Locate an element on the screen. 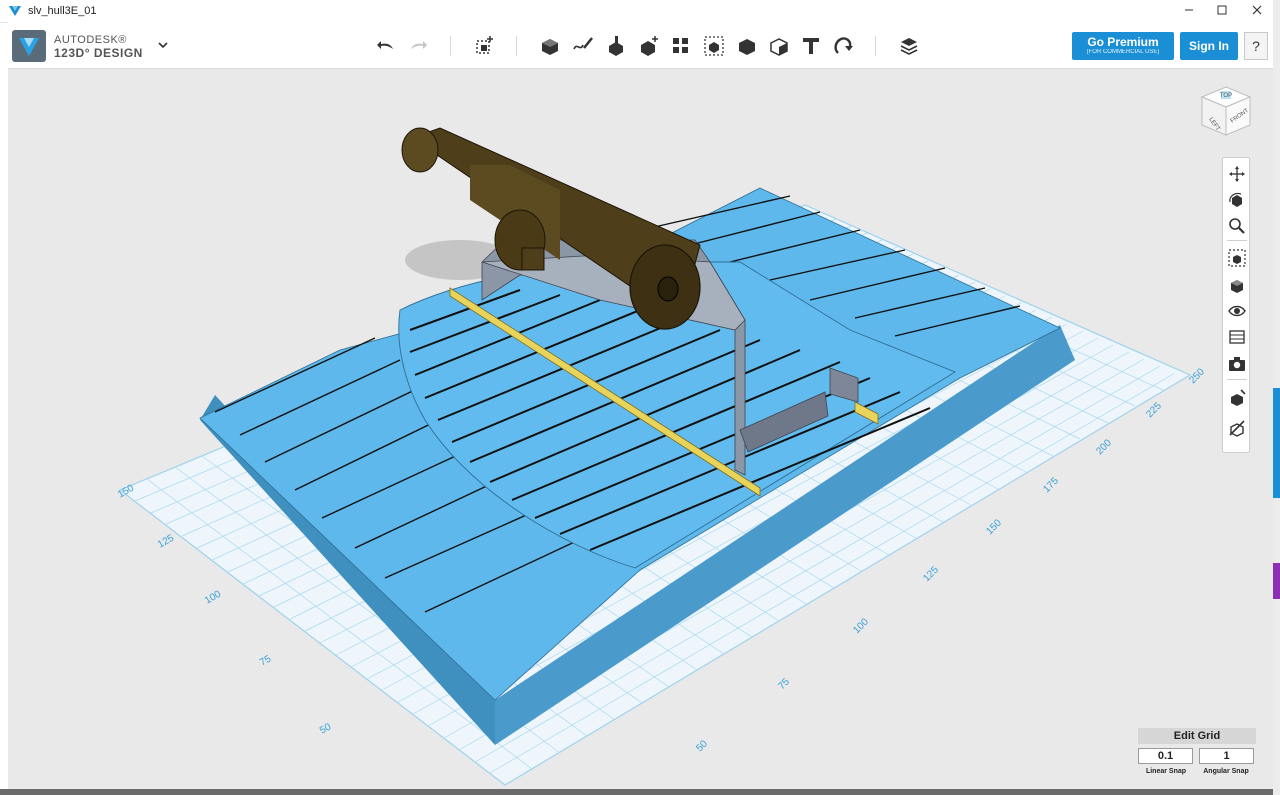  edit-grid-button: Edit Grid is located at coordinates (1197, 736).